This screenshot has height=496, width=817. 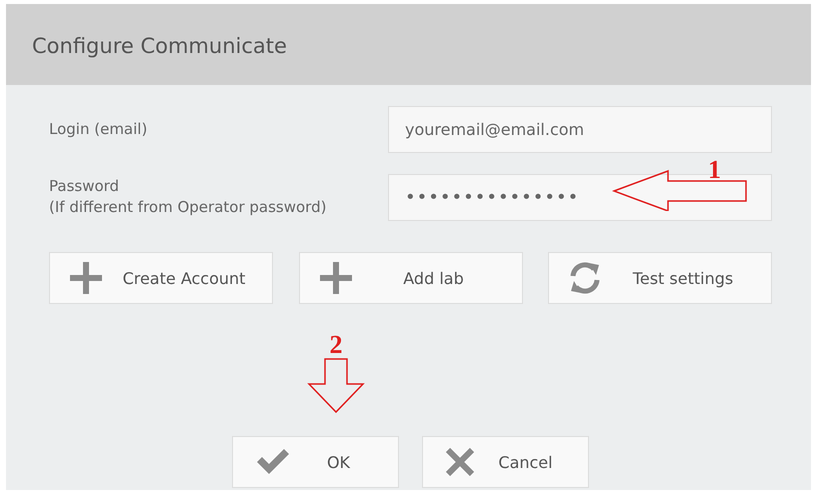 What do you see at coordinates (460, 462) in the screenshot?
I see `close-icon` at bounding box center [460, 462].